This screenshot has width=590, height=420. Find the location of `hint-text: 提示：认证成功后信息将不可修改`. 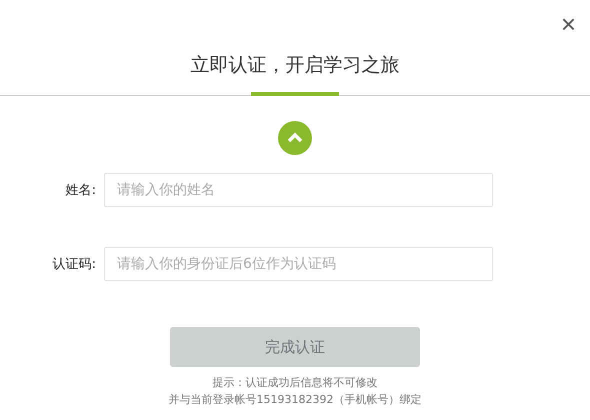

hint-text: 提示：认证成功后信息将不可修改 is located at coordinates (295, 382).